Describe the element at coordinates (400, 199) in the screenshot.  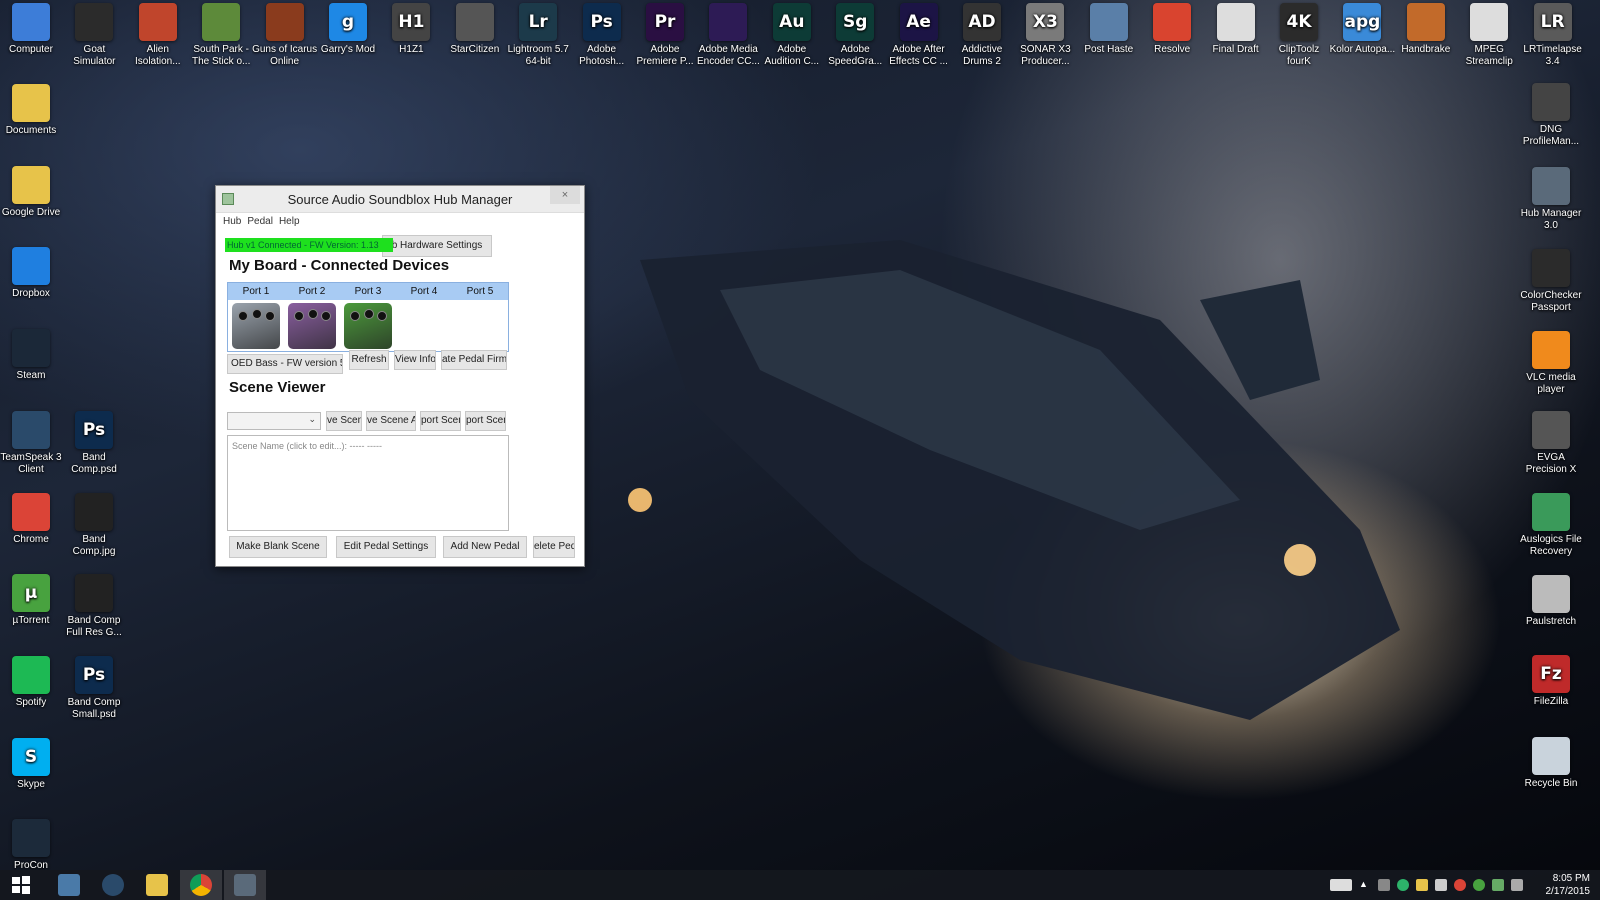
I see `window-titlebar: Source Audio Soundblox Hub Manager ×` at that location.